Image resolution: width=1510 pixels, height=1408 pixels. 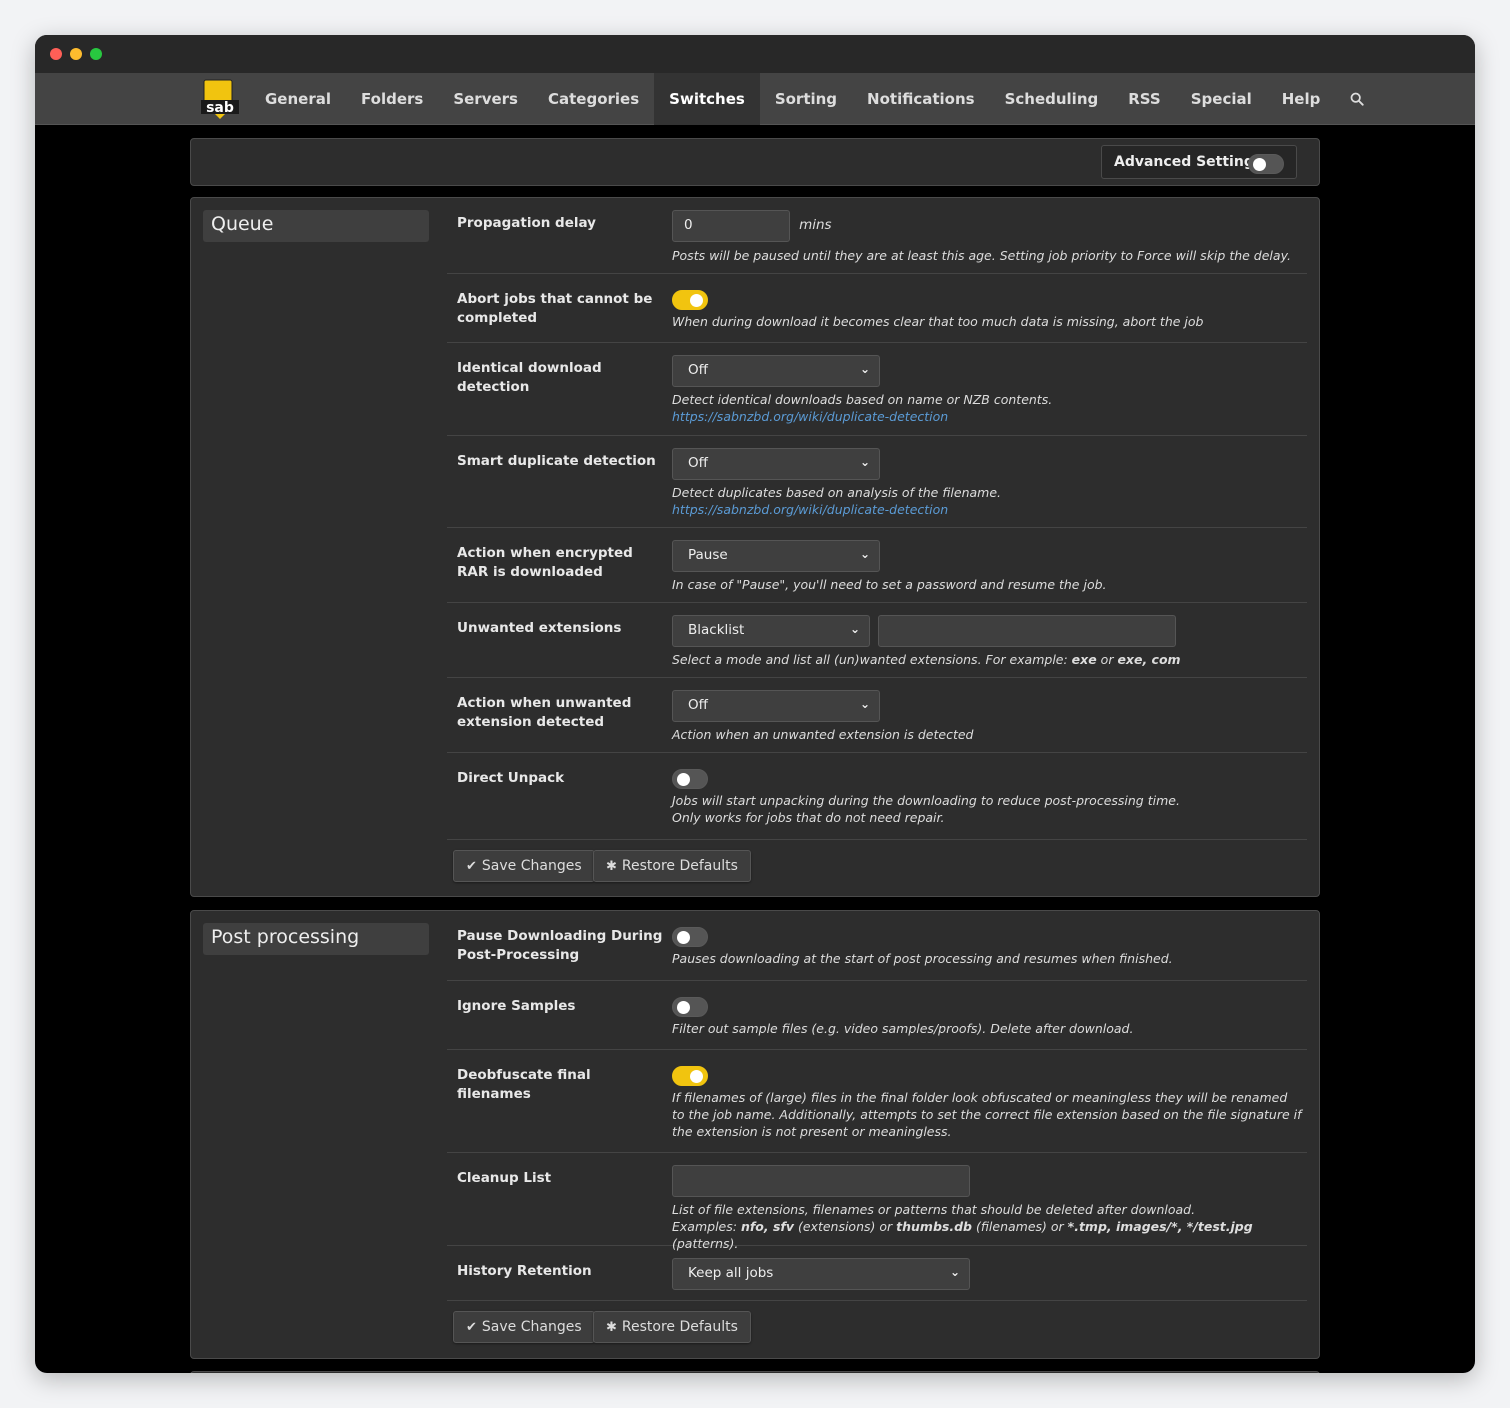 What do you see at coordinates (707, 99) in the screenshot?
I see `nav-switches: Switches` at bounding box center [707, 99].